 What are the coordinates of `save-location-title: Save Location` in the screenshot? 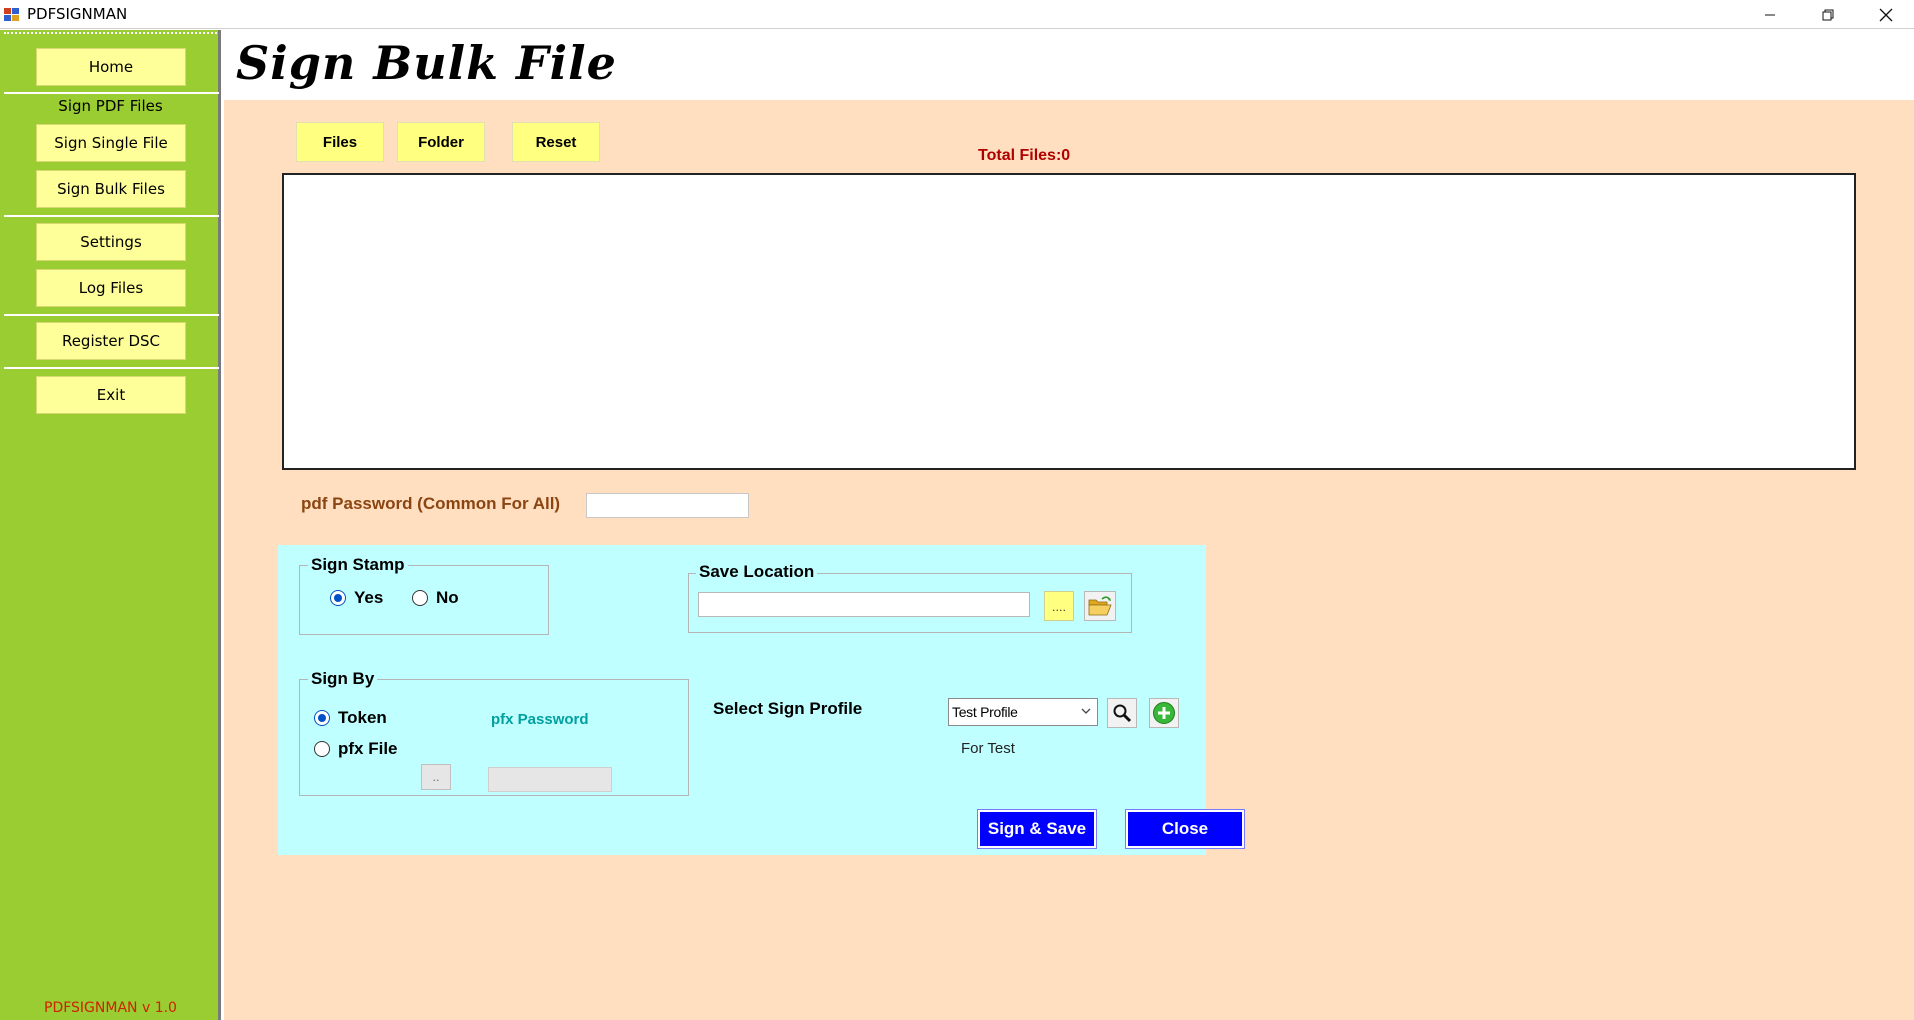 It's located at (757, 572).